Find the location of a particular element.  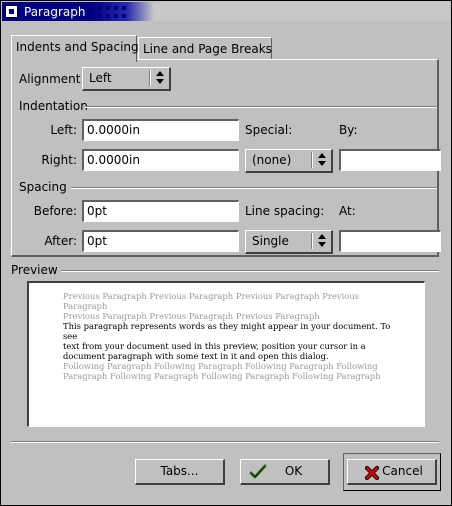

by-input is located at coordinates (390, 160).